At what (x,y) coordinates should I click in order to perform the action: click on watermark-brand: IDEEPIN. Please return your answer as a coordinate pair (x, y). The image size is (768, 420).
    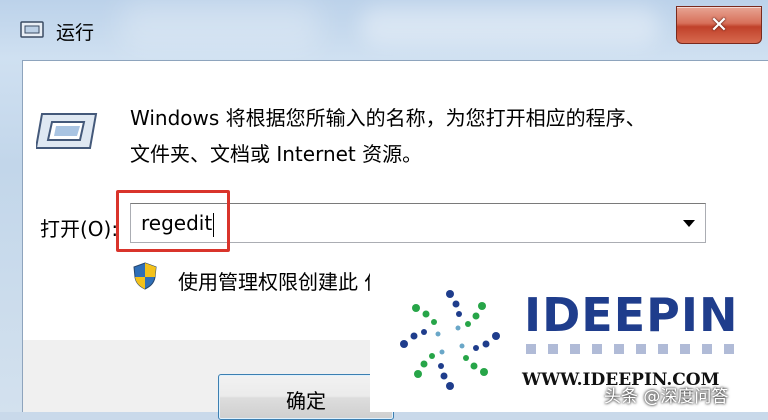
    Looking at the image, I should click on (631, 315).